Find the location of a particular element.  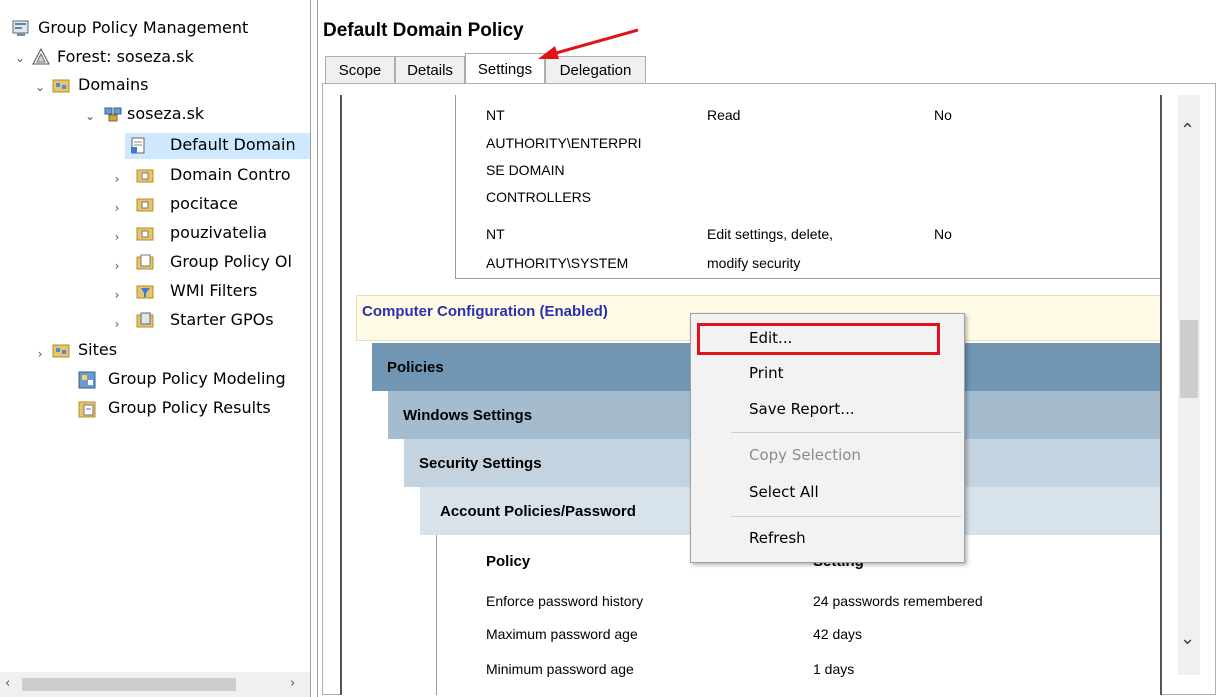

column-header-policy: Policy is located at coordinates (508, 561).